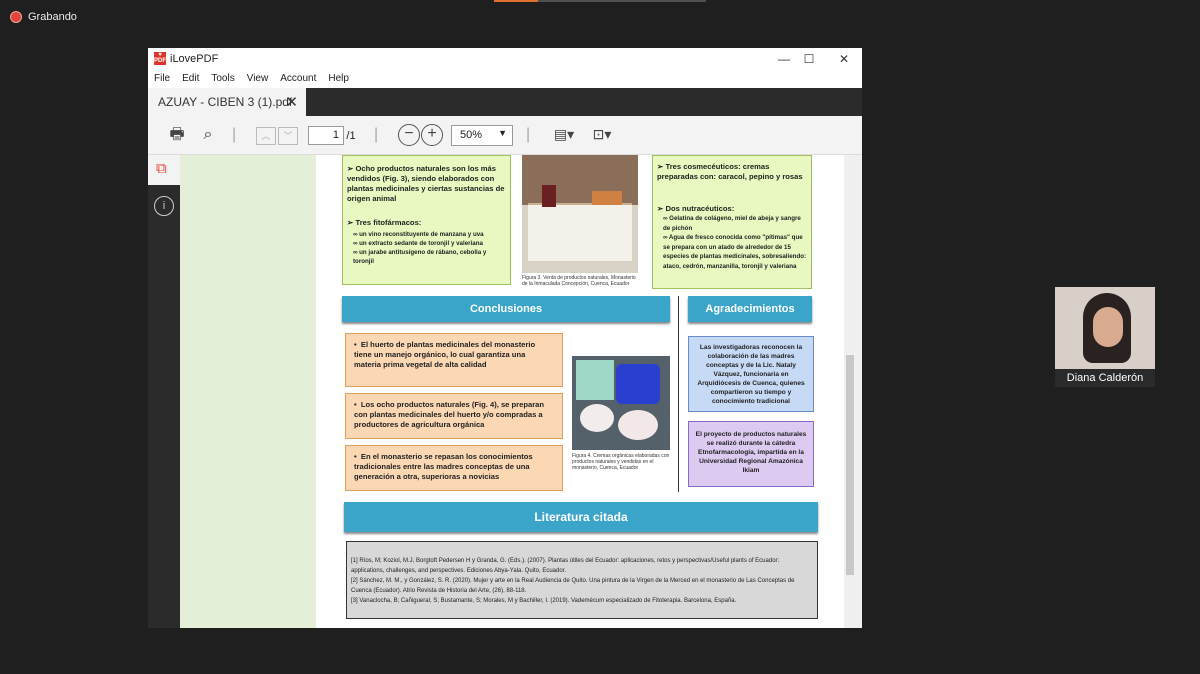 The height and width of the screenshot is (674, 1200). What do you see at coordinates (160, 58) in the screenshot?
I see `app-logo-icon: ♥ PDF` at bounding box center [160, 58].